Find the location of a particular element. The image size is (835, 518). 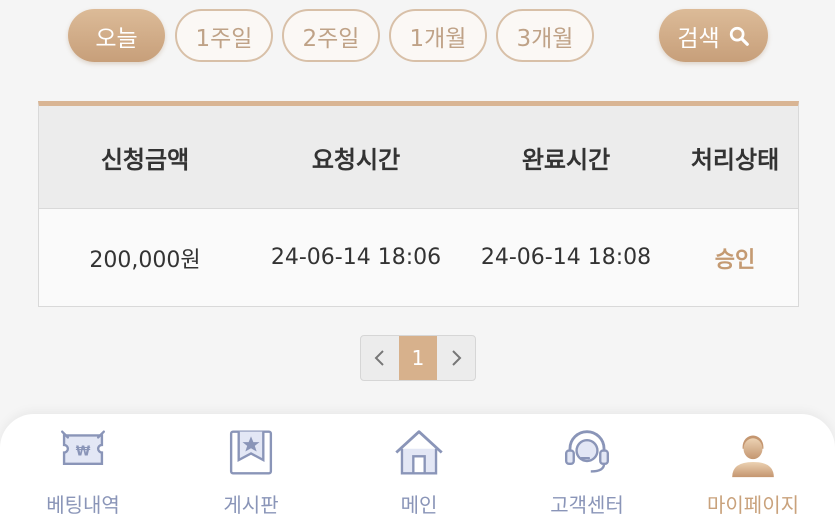

page-1-button: 1 is located at coordinates (418, 358).